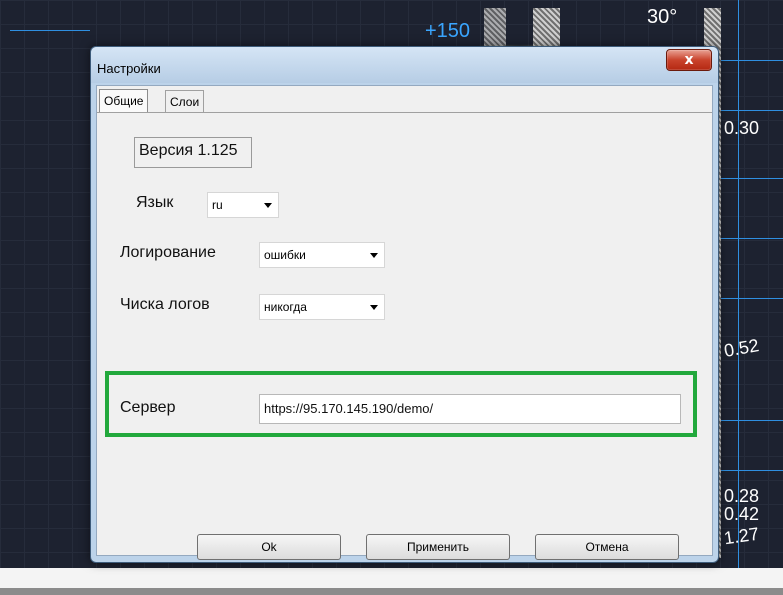 The height and width of the screenshot is (595, 783). Describe the element at coordinates (285, 255) in the screenshot. I see `logging-value: ошибки` at that location.